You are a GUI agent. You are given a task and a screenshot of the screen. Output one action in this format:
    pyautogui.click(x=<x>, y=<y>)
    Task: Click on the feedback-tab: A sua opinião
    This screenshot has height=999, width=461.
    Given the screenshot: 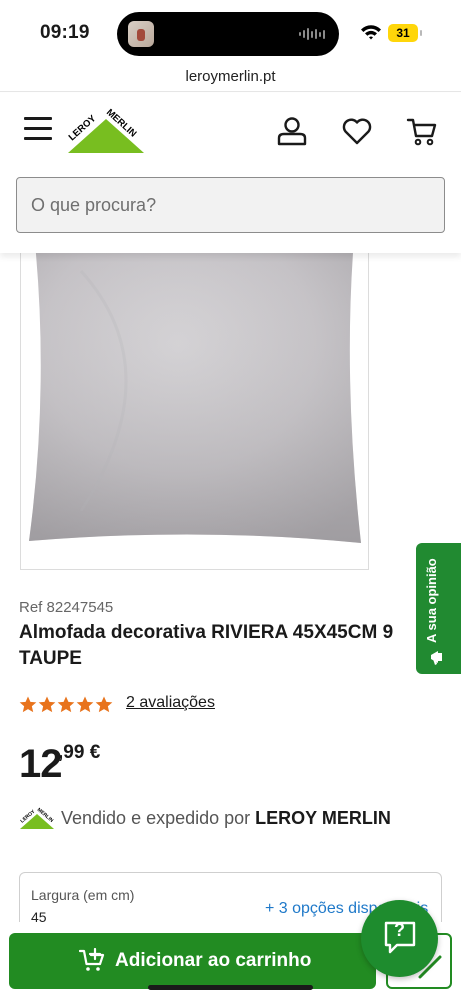 What is the action you would take?
    pyautogui.click(x=438, y=608)
    